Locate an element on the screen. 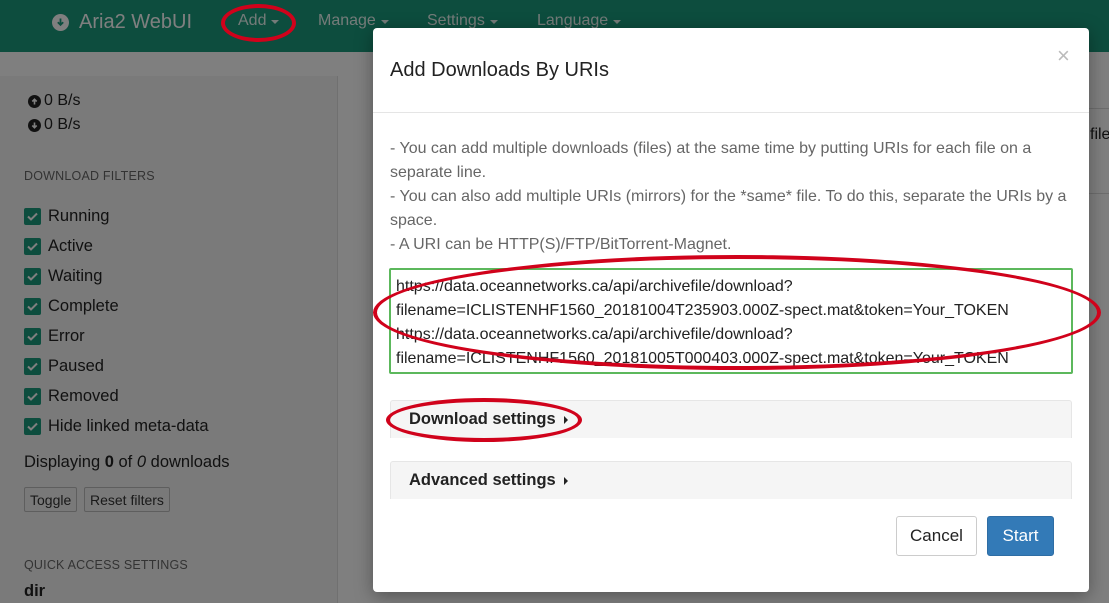 This screenshot has width=1109, height=603. help-text-line: space. is located at coordinates (414, 220).